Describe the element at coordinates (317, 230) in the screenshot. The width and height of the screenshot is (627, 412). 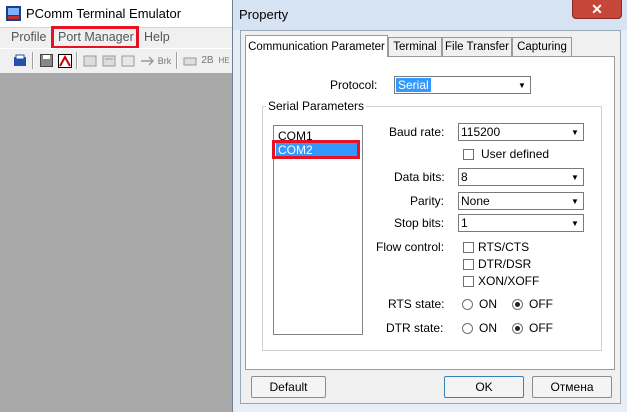
I see `port-listbox: COM1 COM2` at that location.